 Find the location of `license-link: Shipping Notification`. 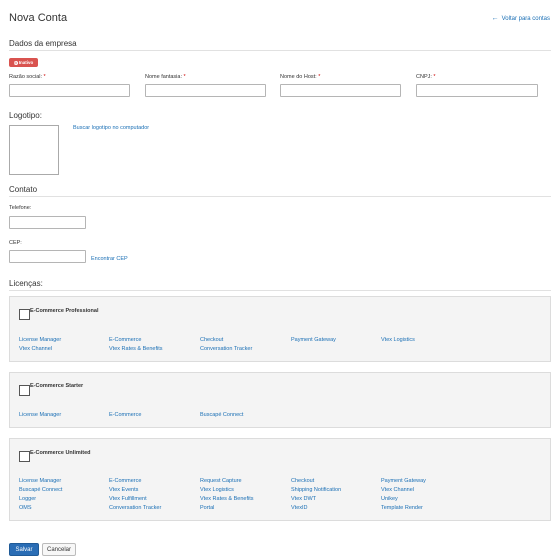

license-link: Shipping Notification is located at coordinates (316, 490).